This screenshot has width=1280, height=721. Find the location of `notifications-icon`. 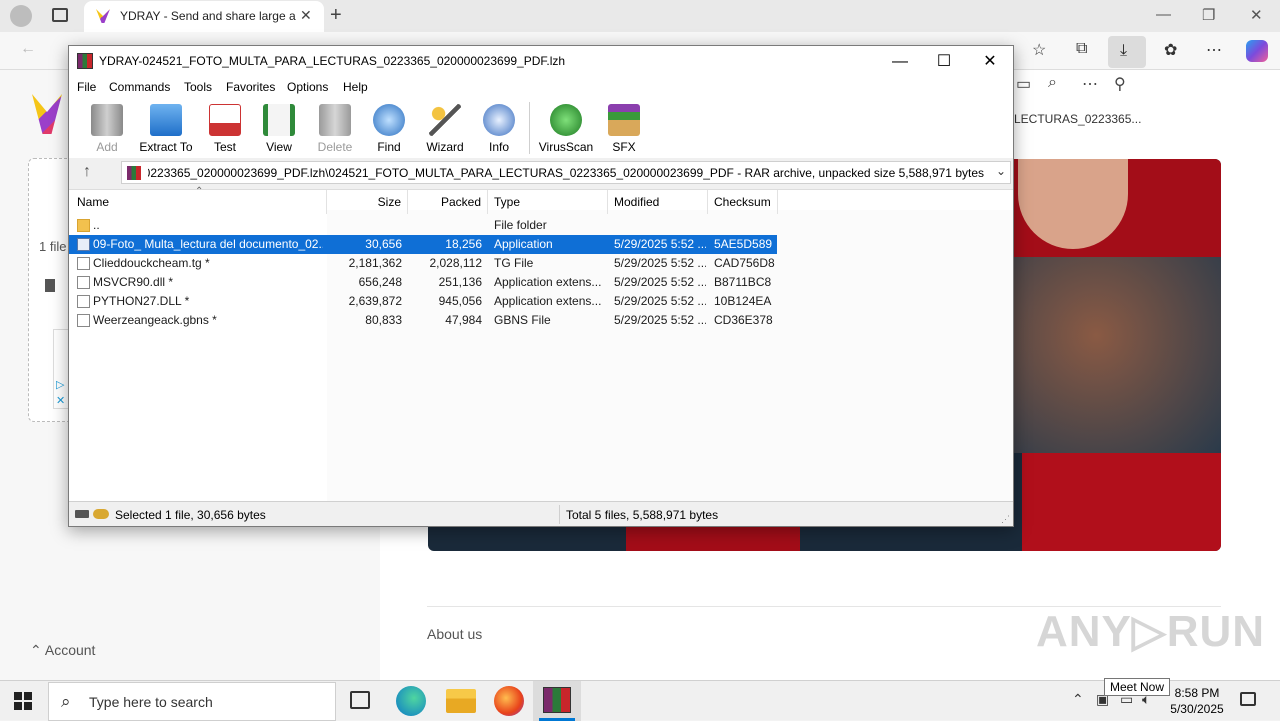

notifications-icon is located at coordinates (1248, 699).